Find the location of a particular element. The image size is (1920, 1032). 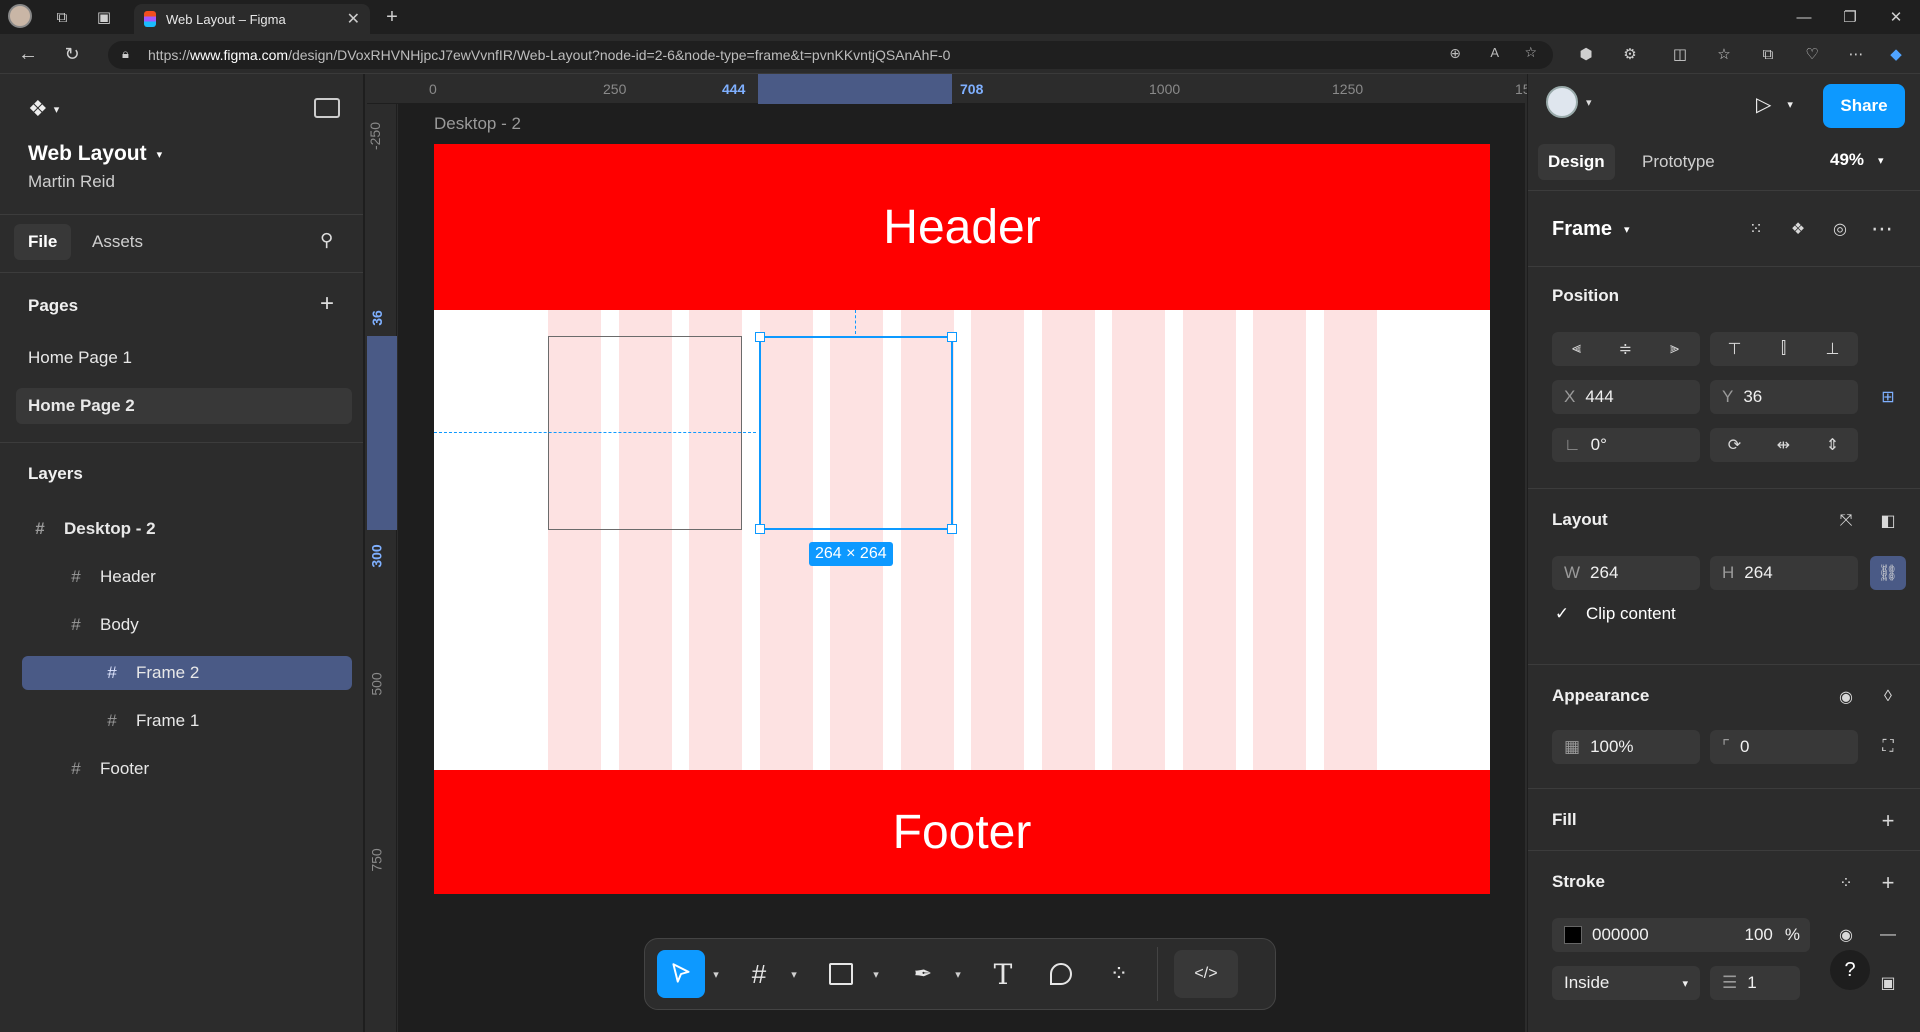

reload-icon: ↻ is located at coordinates (72, 54).